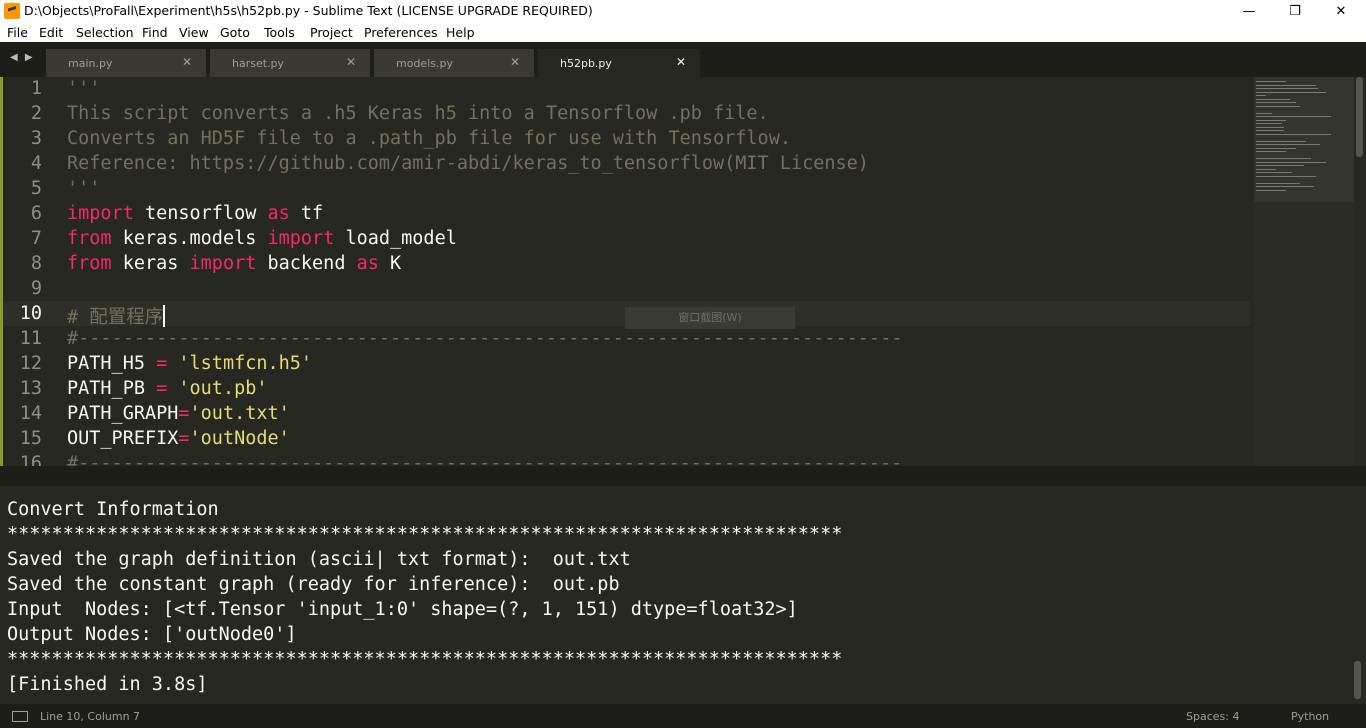  I want to click on tab-models-py: models.py ✕, so click(454, 63).